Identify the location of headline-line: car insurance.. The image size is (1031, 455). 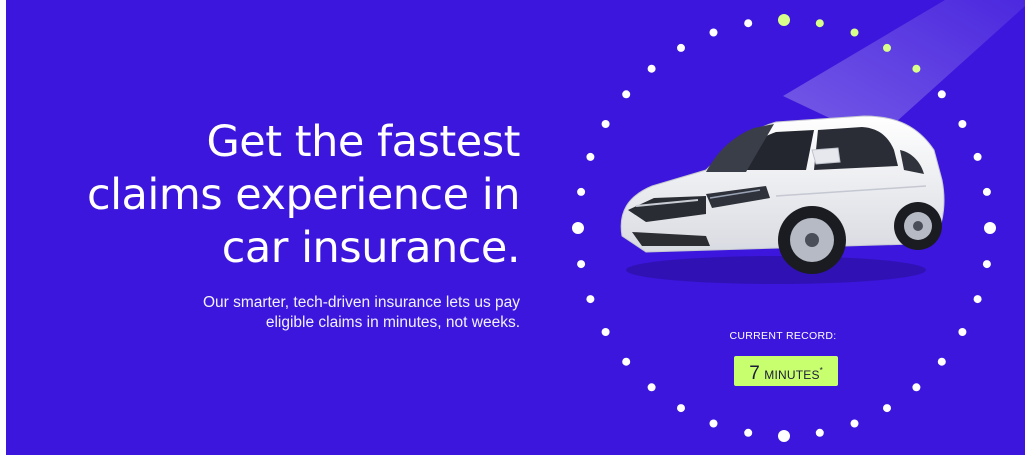
(371, 248).